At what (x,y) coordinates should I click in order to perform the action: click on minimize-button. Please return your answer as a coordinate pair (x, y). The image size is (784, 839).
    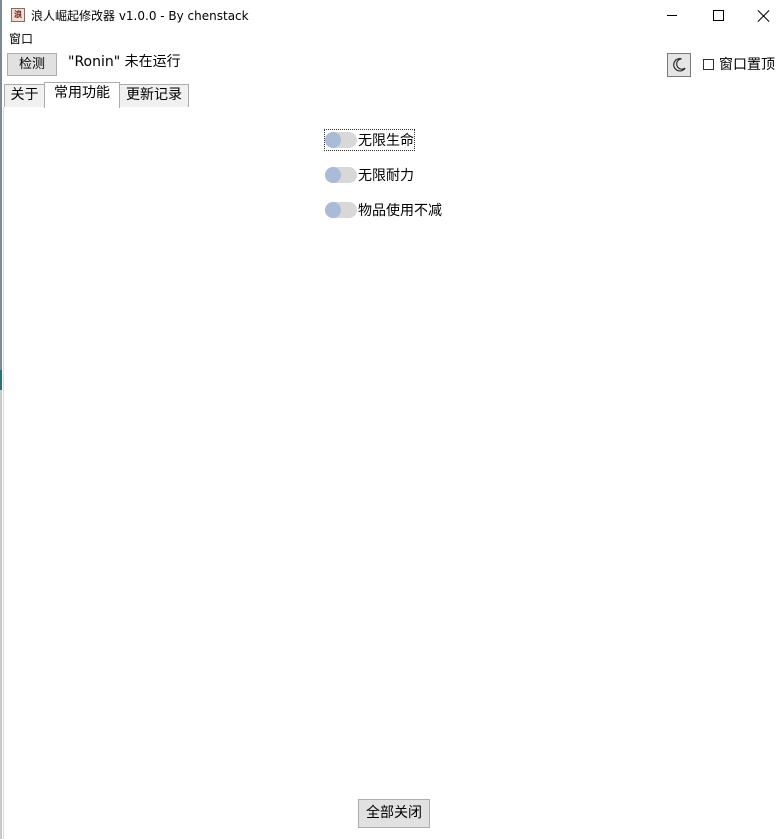
    Looking at the image, I should click on (672, 15).